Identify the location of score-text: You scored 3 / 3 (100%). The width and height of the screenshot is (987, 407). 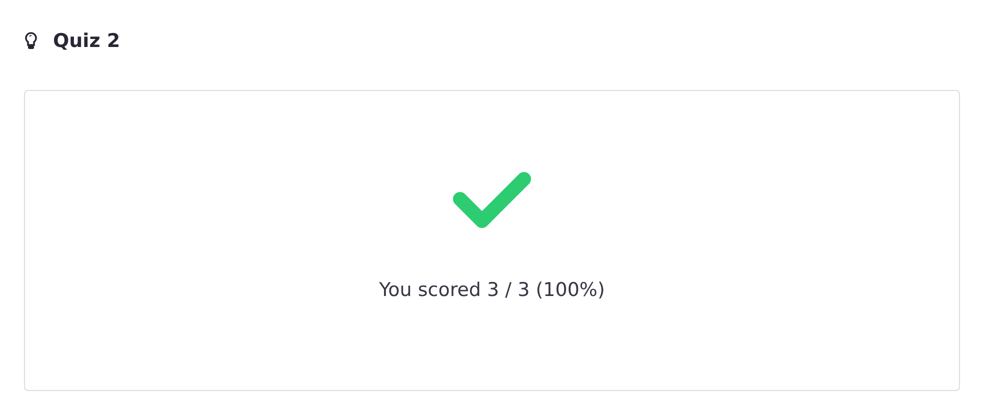
(492, 290).